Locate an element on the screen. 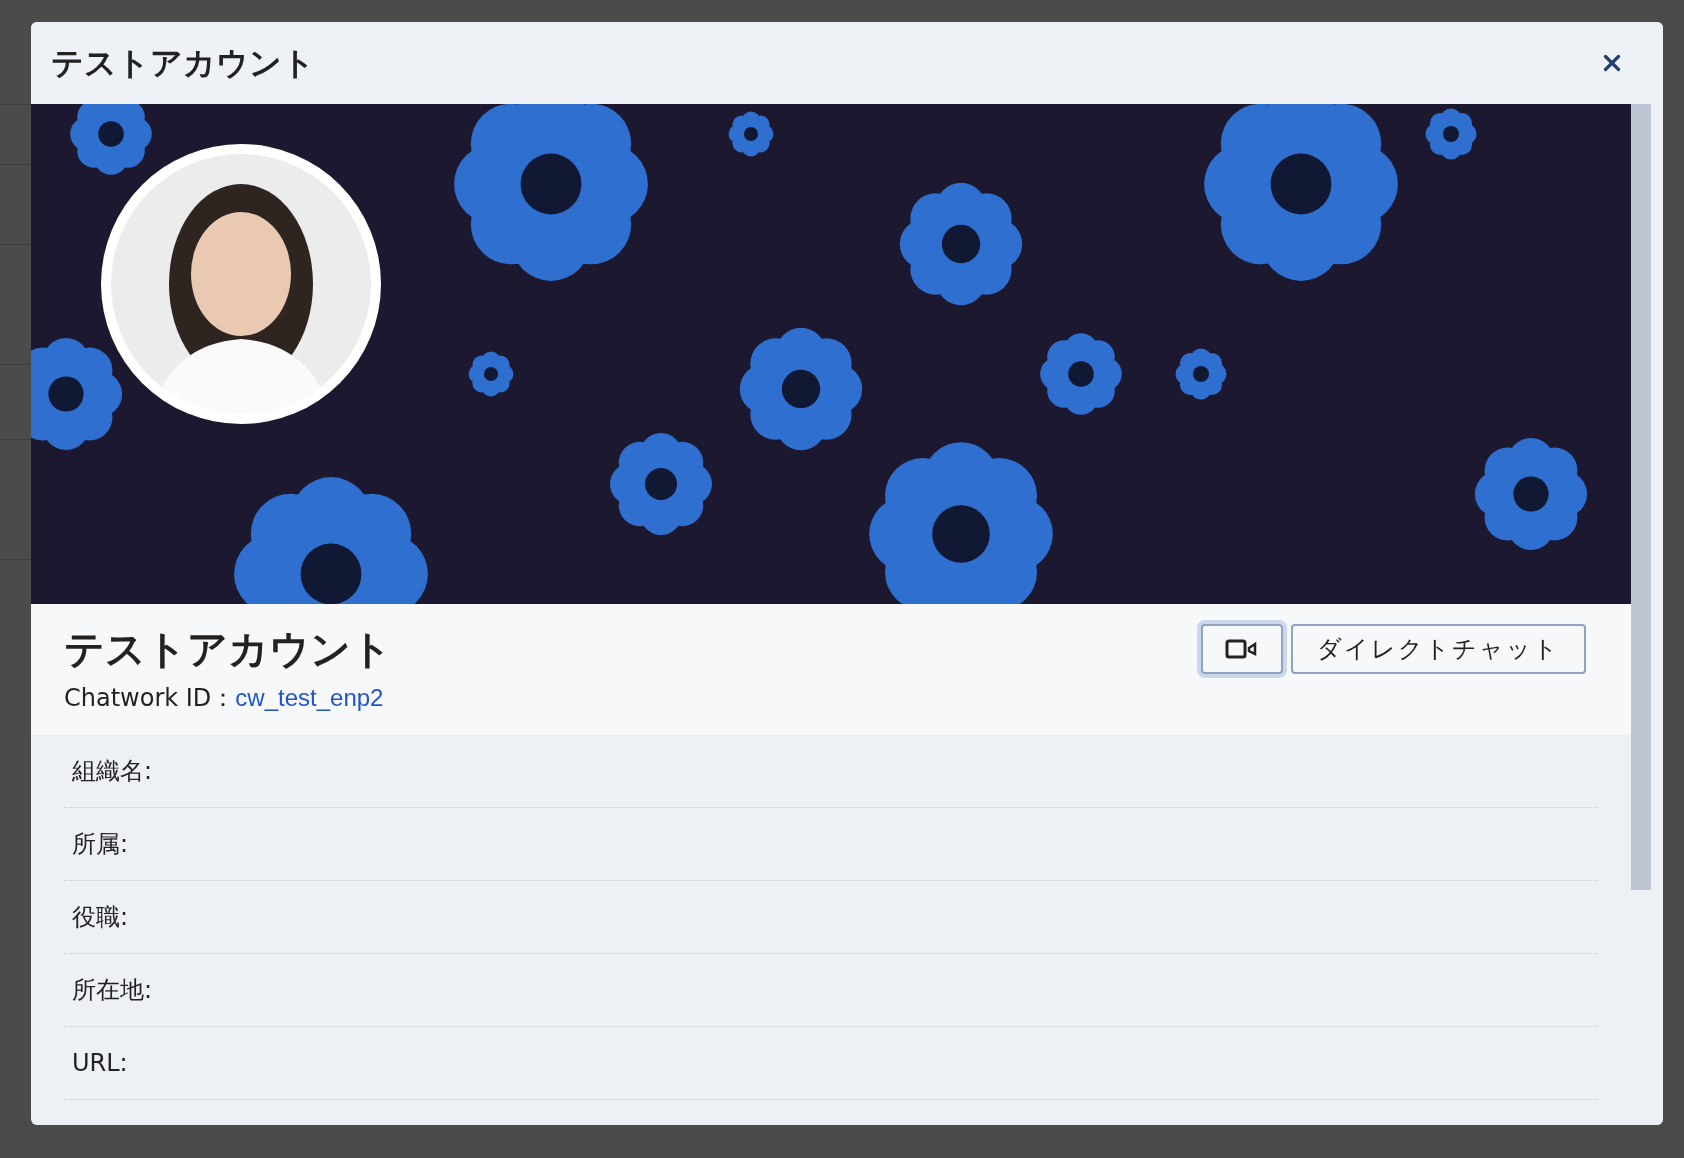 The image size is (1684, 1158). field-label: 役職: is located at coordinates (100, 917).